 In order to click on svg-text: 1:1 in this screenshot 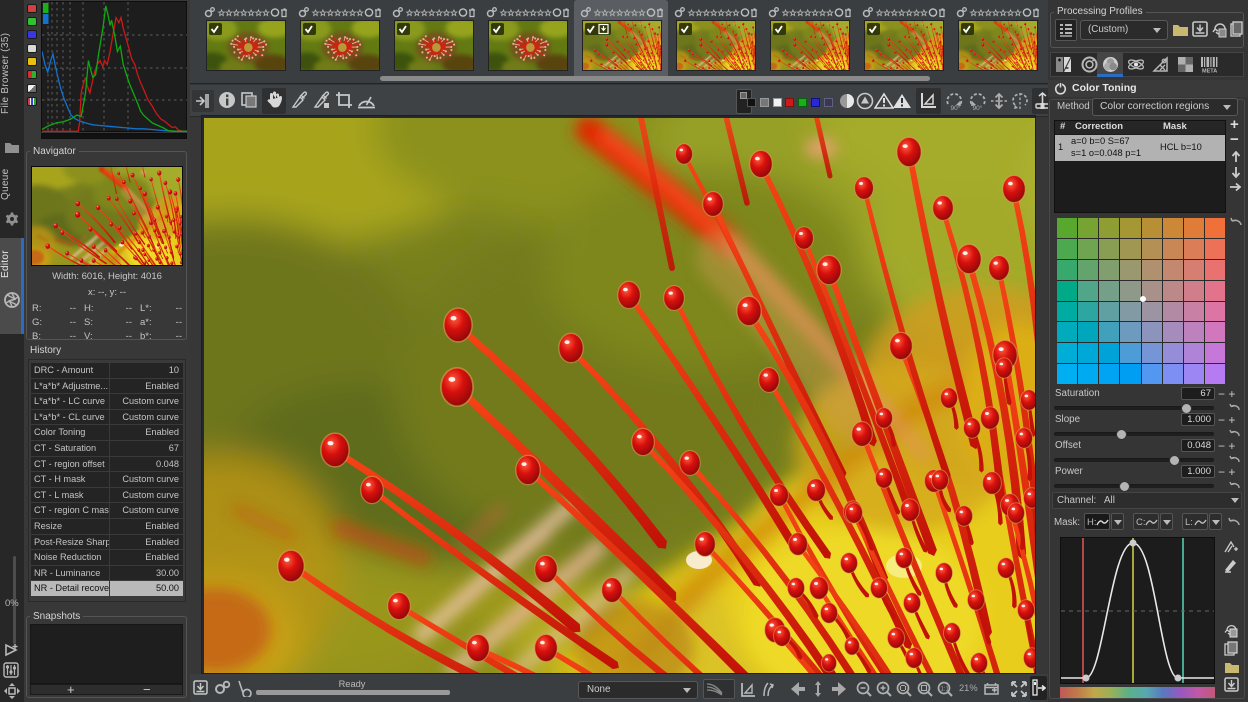, I will do `click(945, 690)`.